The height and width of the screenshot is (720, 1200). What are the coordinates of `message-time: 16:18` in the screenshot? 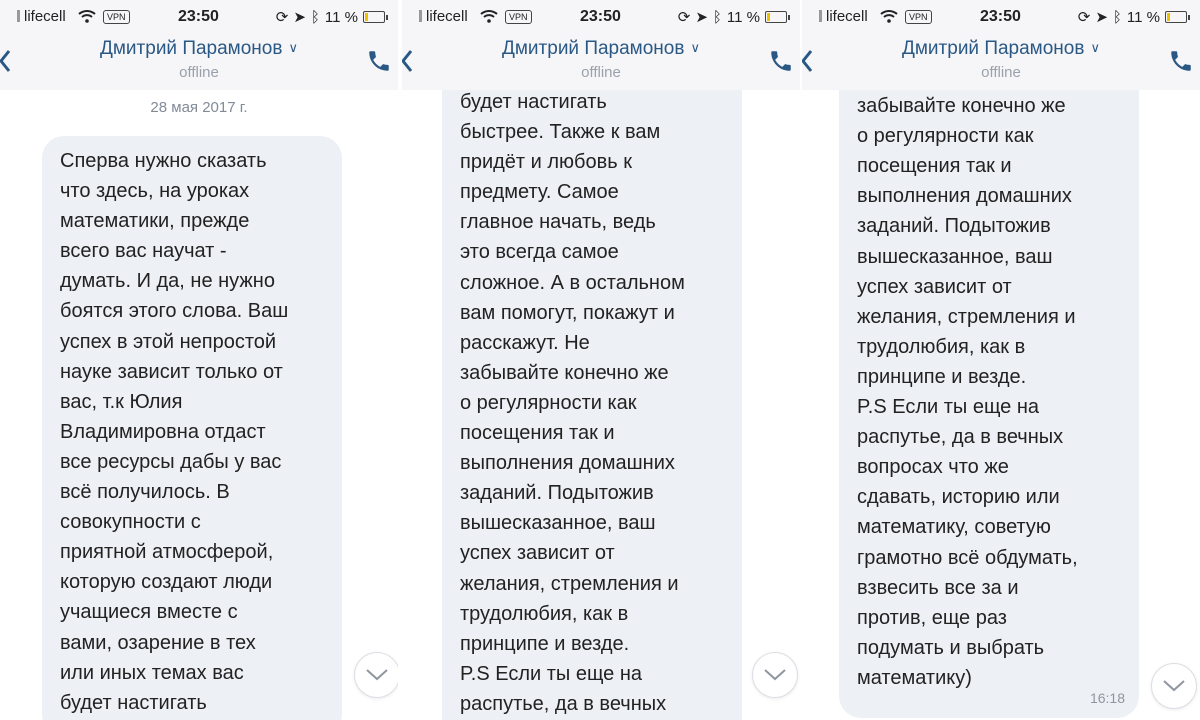 It's located at (1107, 698).